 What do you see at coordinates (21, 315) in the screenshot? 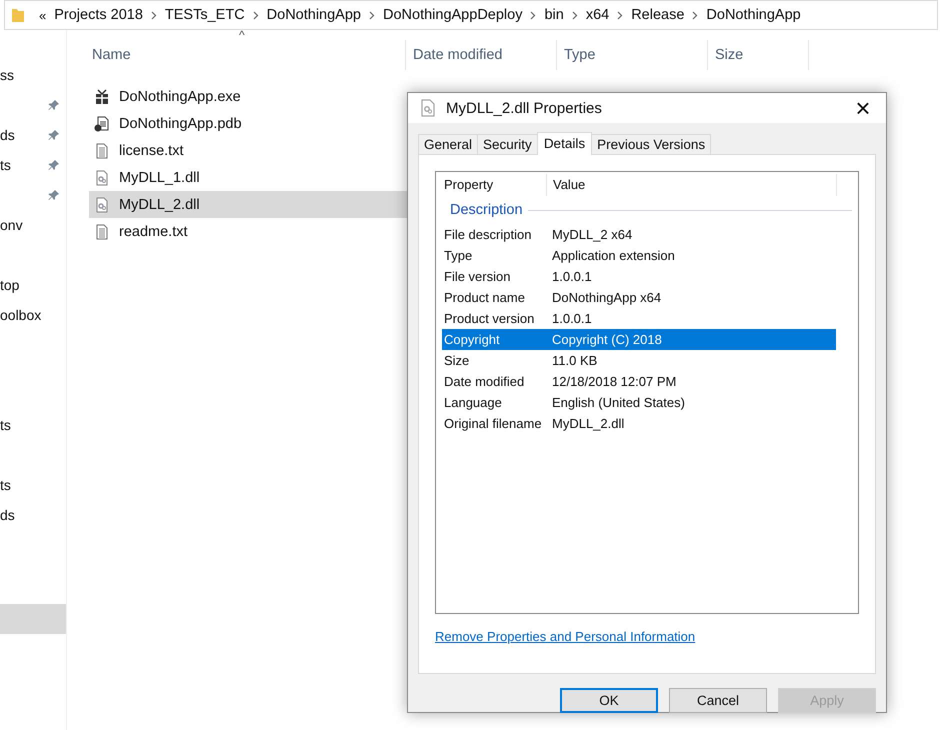
I see `sidebar-item: oolbox` at bounding box center [21, 315].